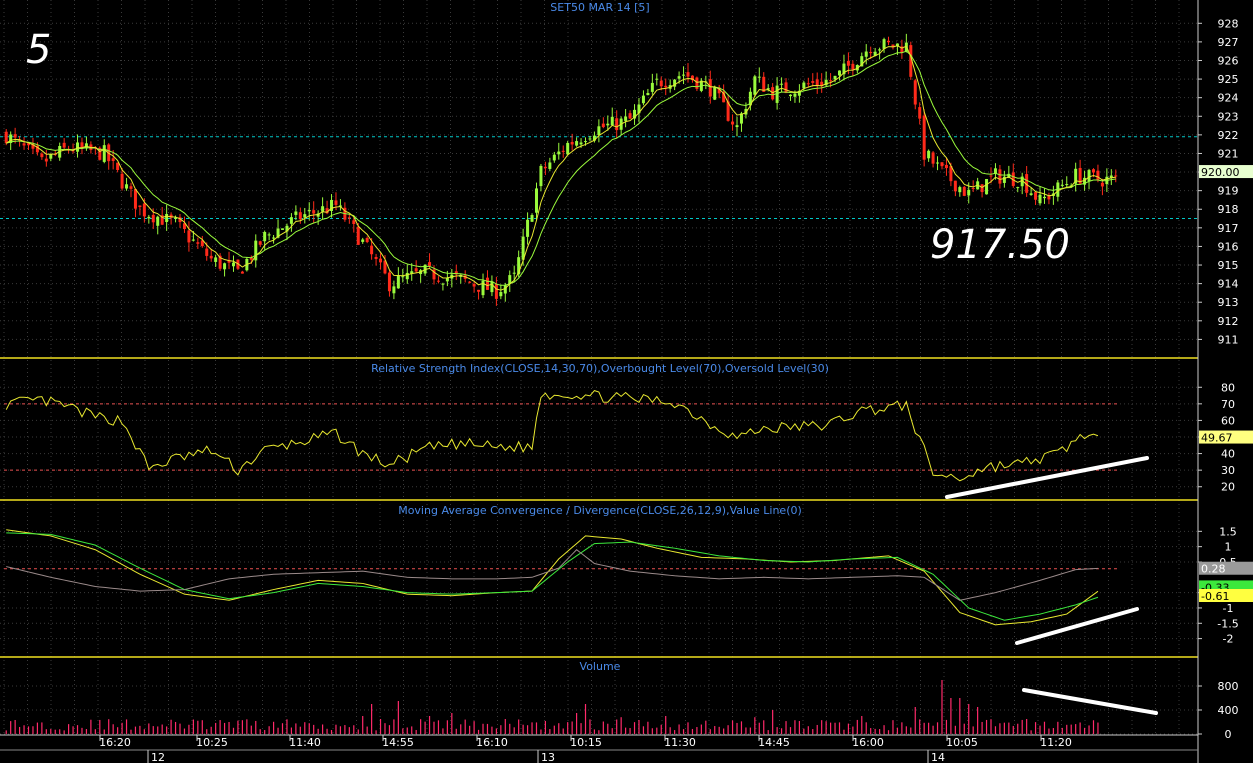 This screenshot has height=763, width=1253. Describe the element at coordinates (1228, 135) in the screenshot. I see `y-tick-label: 922` at that location.